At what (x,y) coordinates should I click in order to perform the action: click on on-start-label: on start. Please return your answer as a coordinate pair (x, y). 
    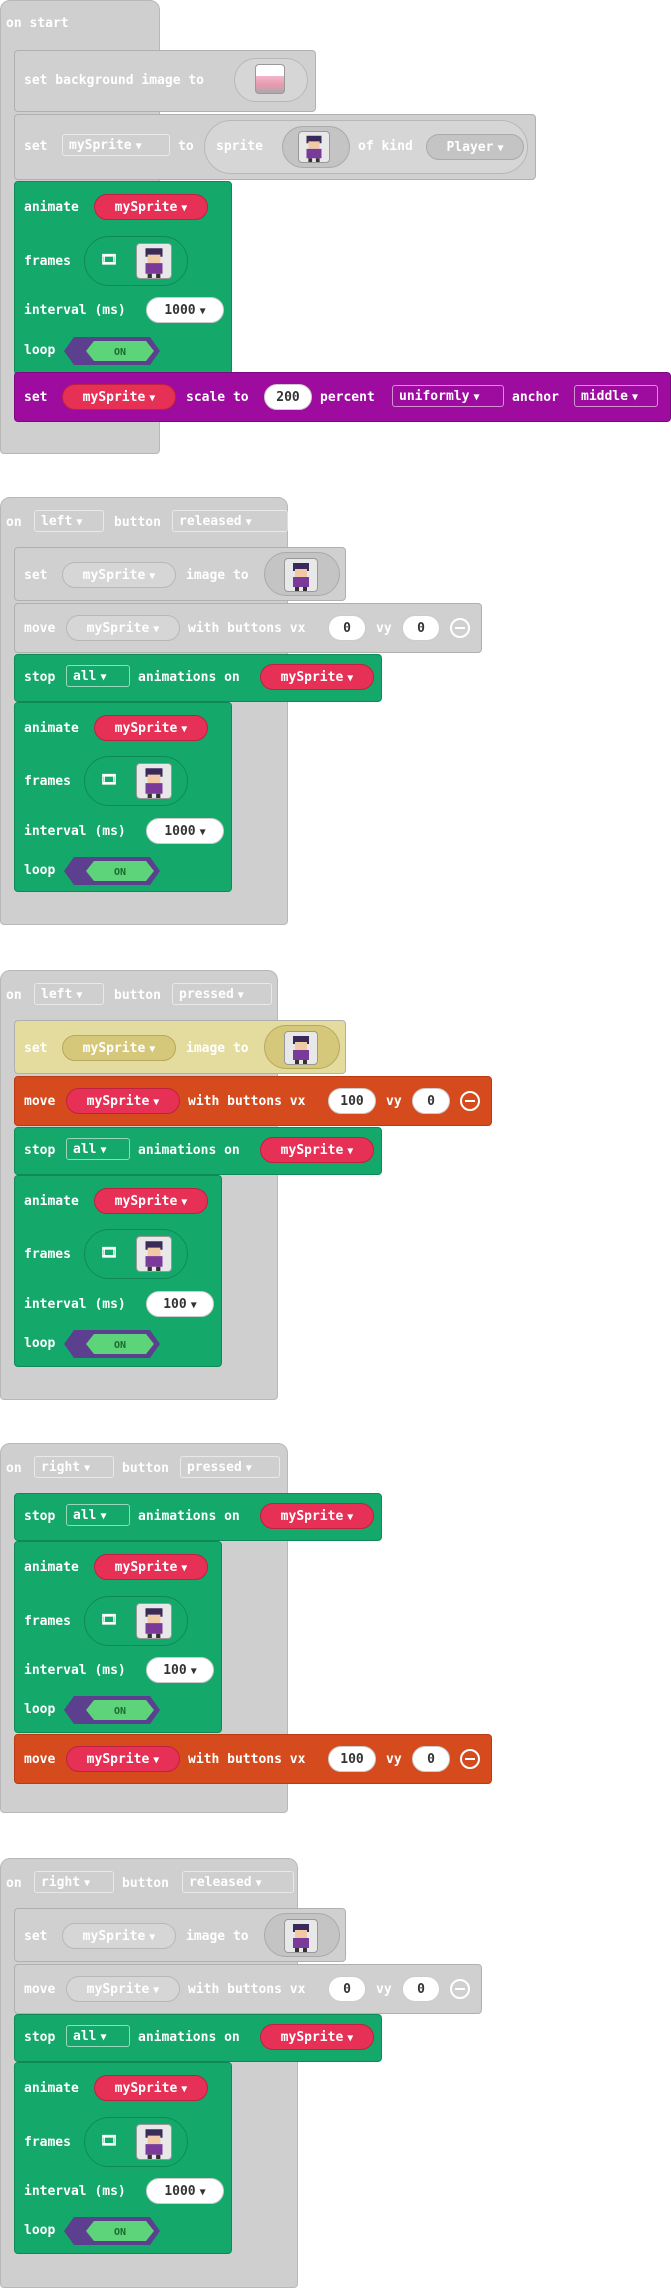
    Looking at the image, I should click on (37, 23).